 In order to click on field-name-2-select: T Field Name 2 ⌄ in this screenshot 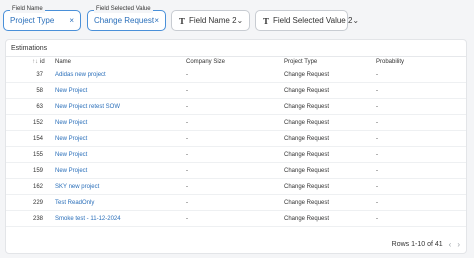, I will do `click(210, 20)`.